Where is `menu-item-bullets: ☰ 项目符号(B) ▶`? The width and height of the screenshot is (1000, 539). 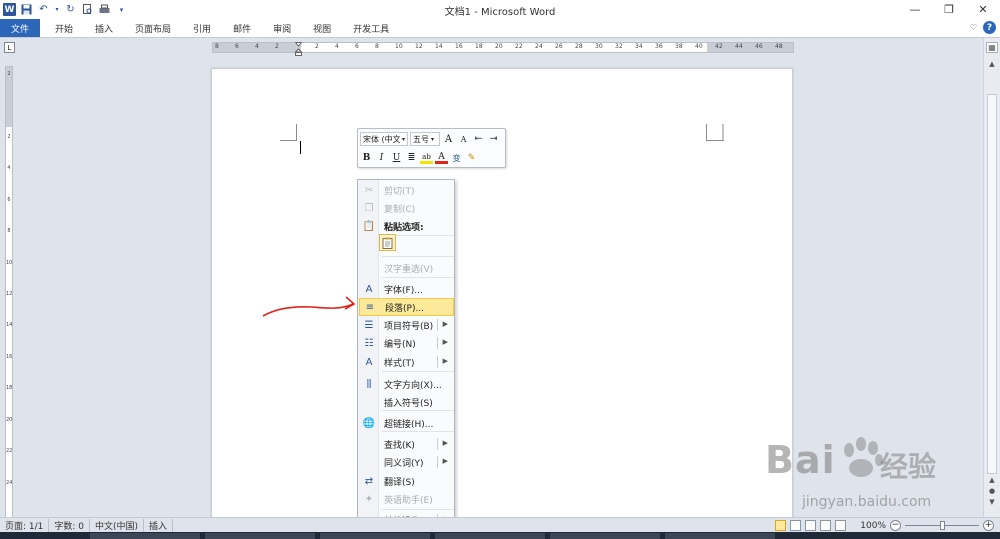 menu-item-bullets: ☰ 项目符号(B) ▶ is located at coordinates (406, 325).